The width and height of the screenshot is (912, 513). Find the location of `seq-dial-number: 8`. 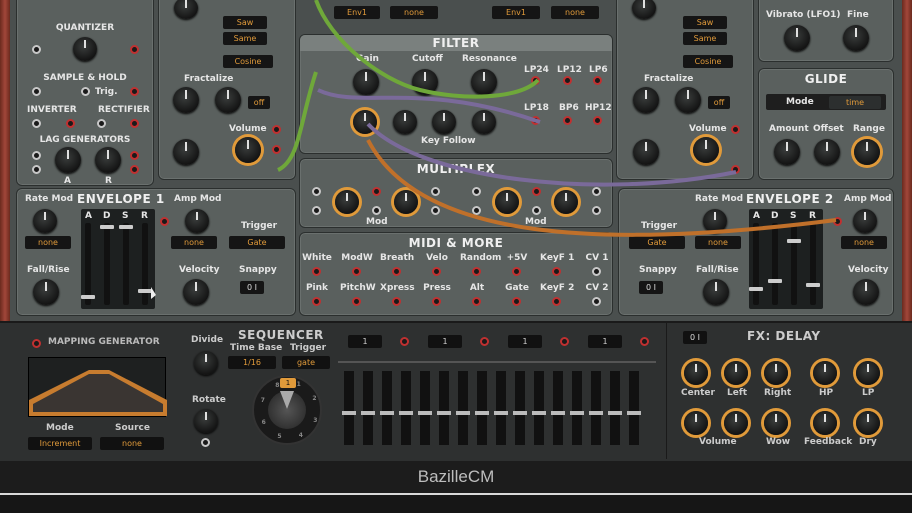

seq-dial-number: 8 is located at coordinates (277, 385).